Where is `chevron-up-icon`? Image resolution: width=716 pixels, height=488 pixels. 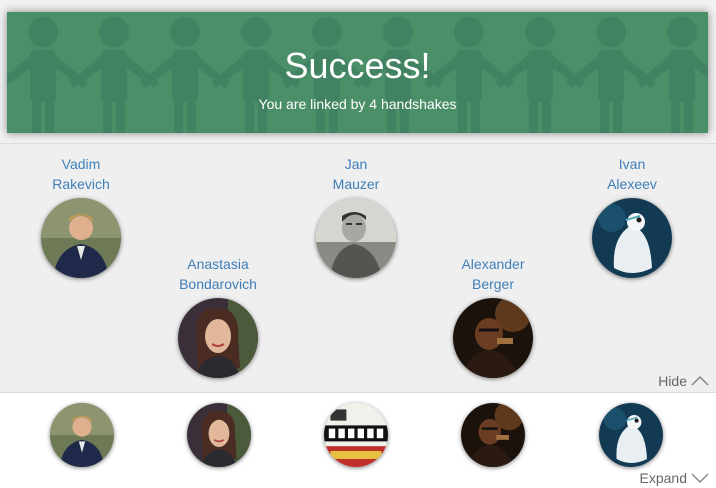 chevron-up-icon is located at coordinates (700, 381).